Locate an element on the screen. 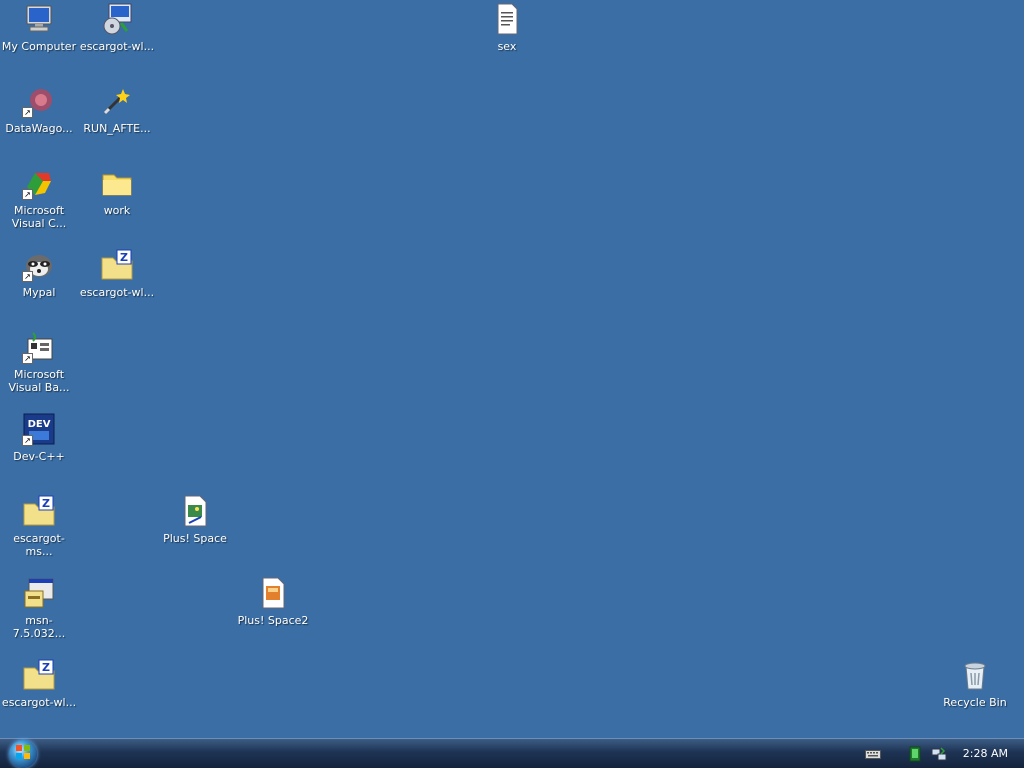 The height and width of the screenshot is (768, 1024). text-document-icon is located at coordinates (507, 19).